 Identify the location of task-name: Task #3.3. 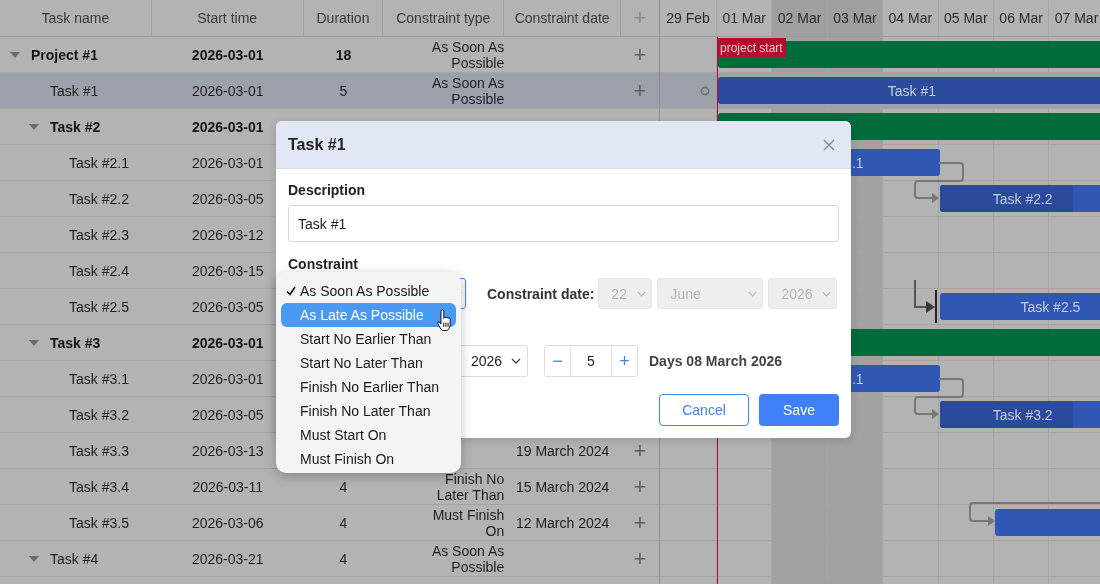
(99, 450).